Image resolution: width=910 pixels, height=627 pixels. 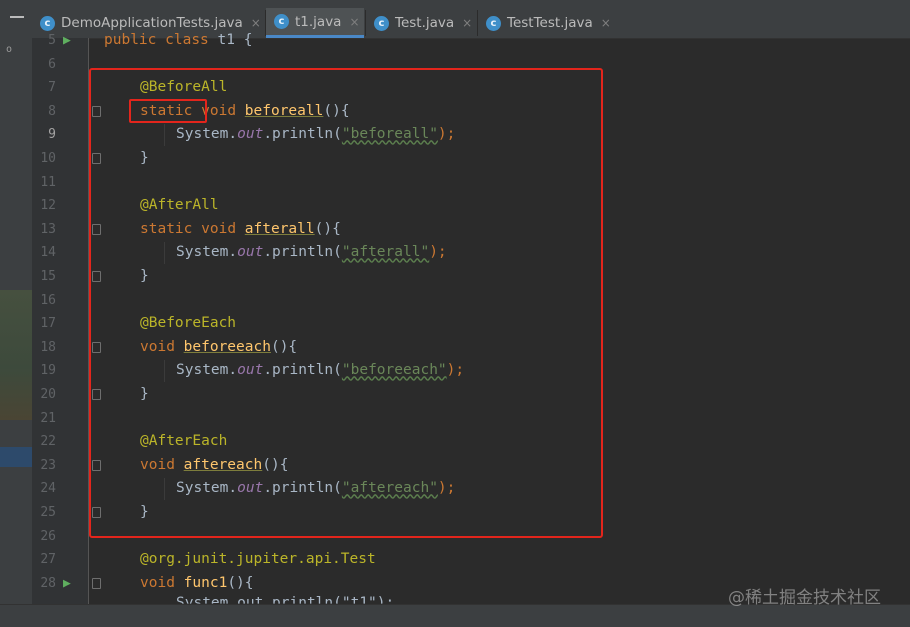 I want to click on line-number: 13, so click(x=48, y=229).